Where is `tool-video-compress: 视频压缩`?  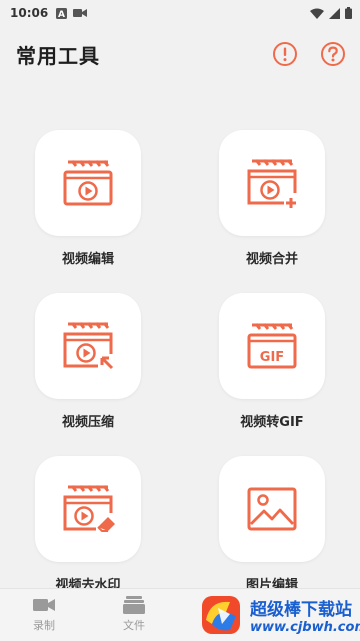 tool-video-compress: 视频压缩 is located at coordinates (88, 368).